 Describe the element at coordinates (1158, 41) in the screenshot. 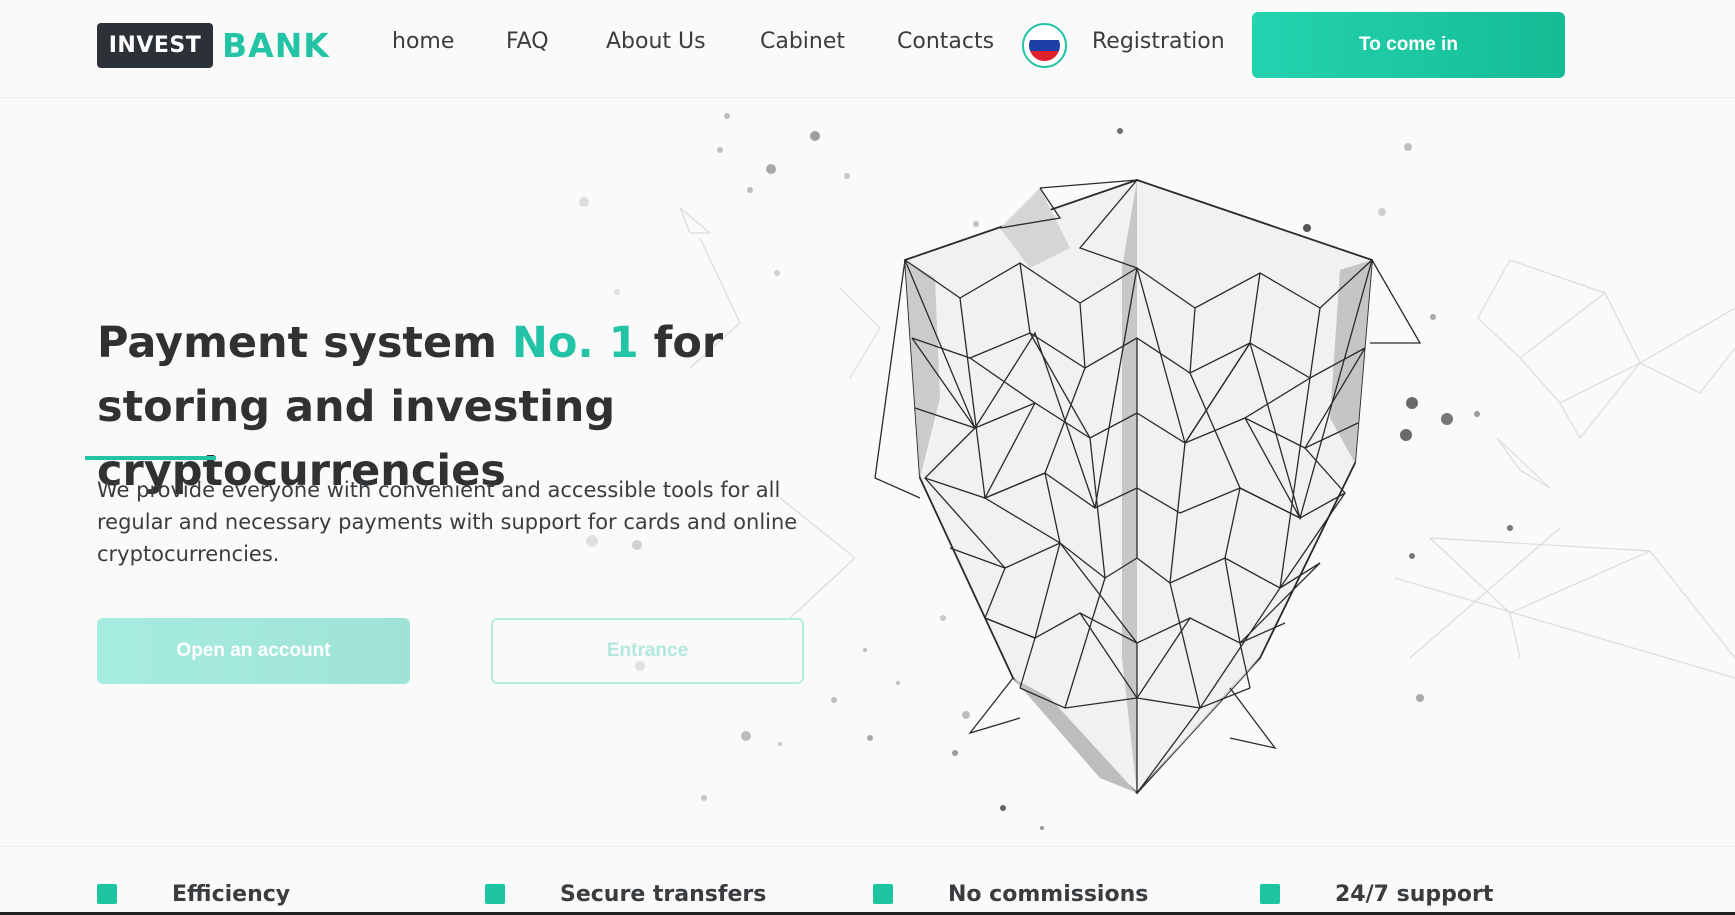

I see `nav-registration: Registration` at that location.